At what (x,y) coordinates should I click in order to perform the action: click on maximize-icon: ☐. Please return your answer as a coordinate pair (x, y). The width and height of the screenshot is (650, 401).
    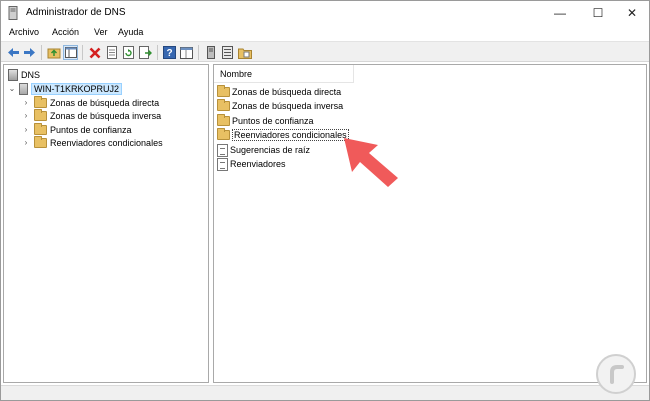
    Looking at the image, I should click on (598, 13).